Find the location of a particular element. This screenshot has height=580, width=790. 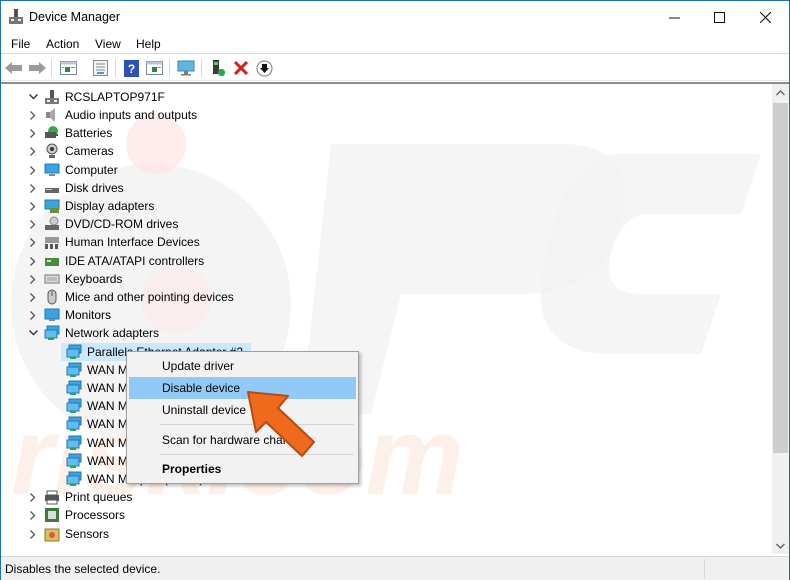

action-pane-button is located at coordinates (154, 68).